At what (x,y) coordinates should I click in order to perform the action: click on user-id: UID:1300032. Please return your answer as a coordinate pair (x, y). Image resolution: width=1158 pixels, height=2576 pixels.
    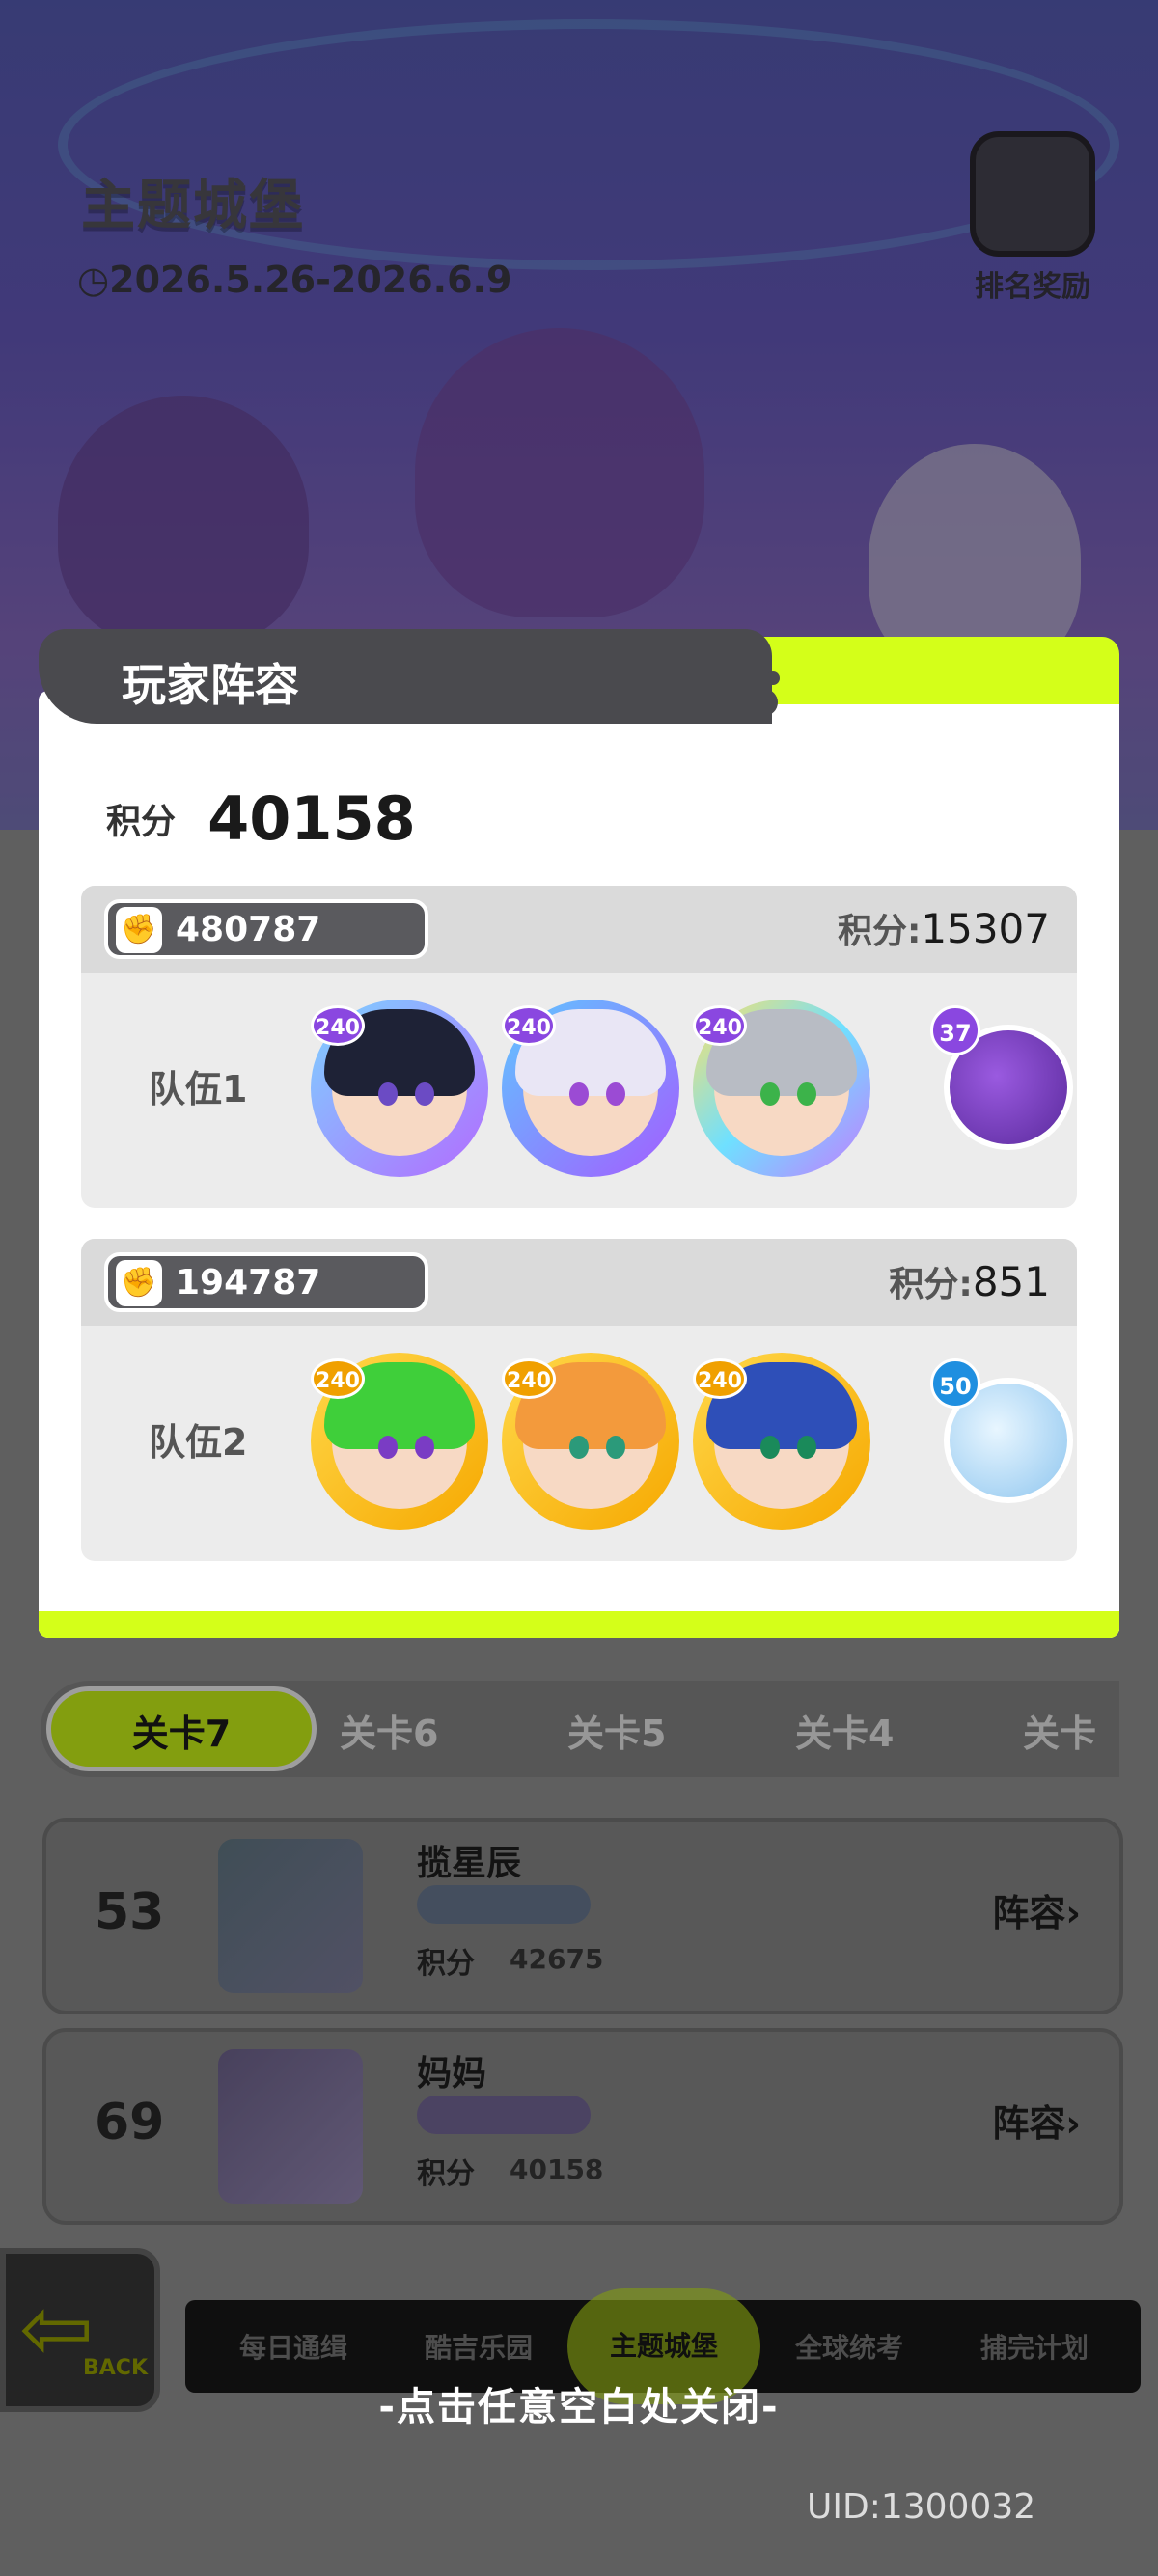
    Looking at the image, I should click on (921, 2507).